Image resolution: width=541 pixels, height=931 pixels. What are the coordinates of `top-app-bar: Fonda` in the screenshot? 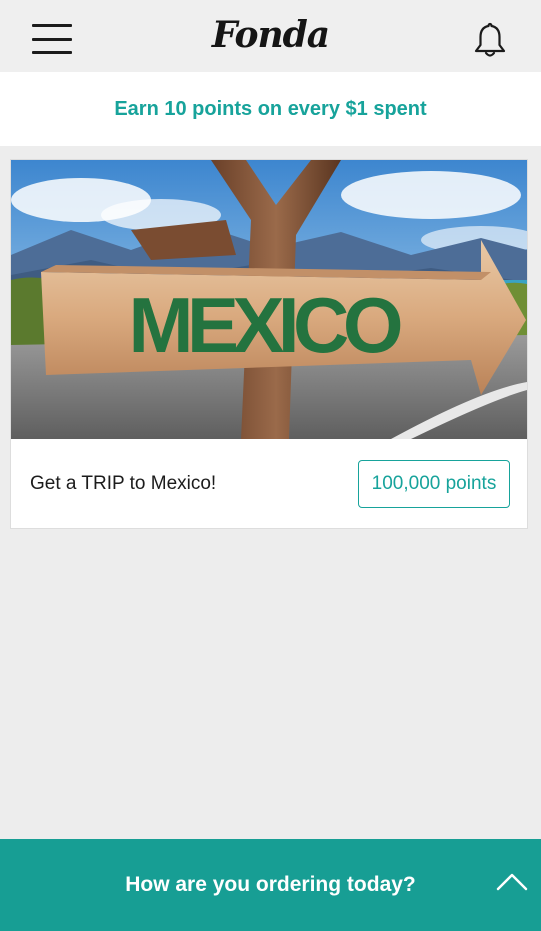 It's located at (270, 36).